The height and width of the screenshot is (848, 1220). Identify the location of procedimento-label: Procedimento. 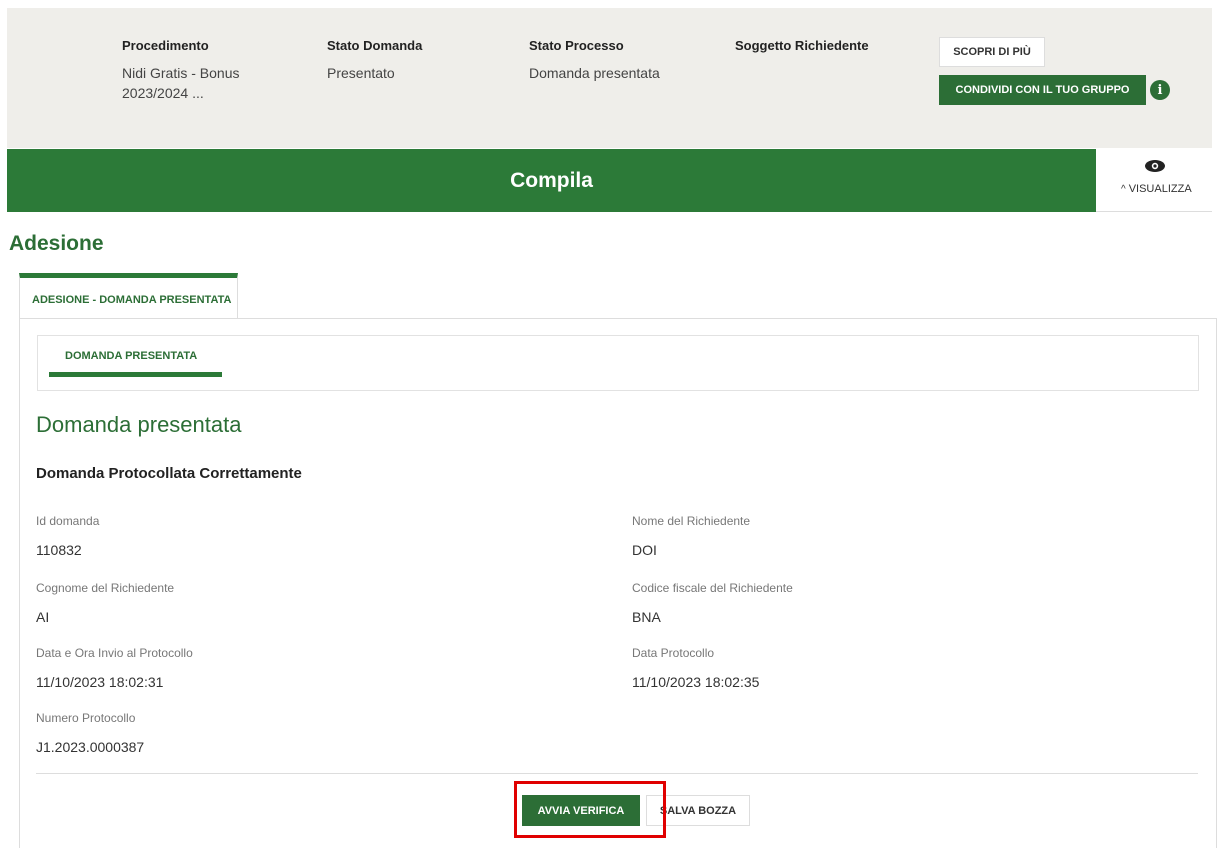
(165, 45).